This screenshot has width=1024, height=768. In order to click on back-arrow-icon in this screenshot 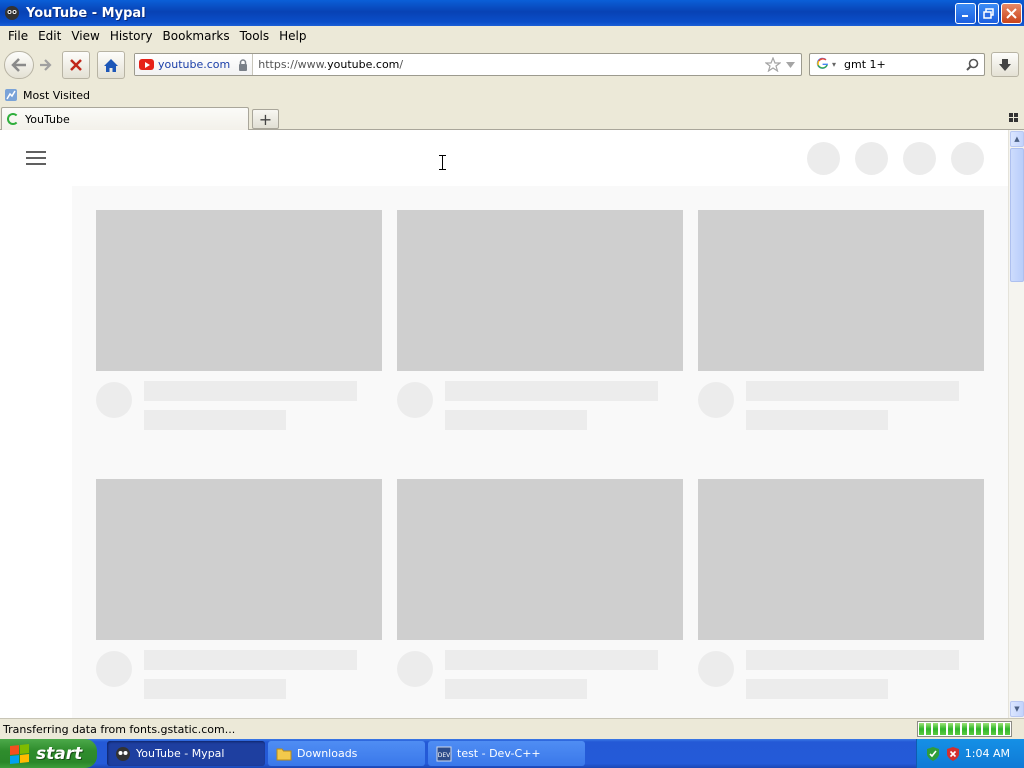, I will do `click(18, 65)`.